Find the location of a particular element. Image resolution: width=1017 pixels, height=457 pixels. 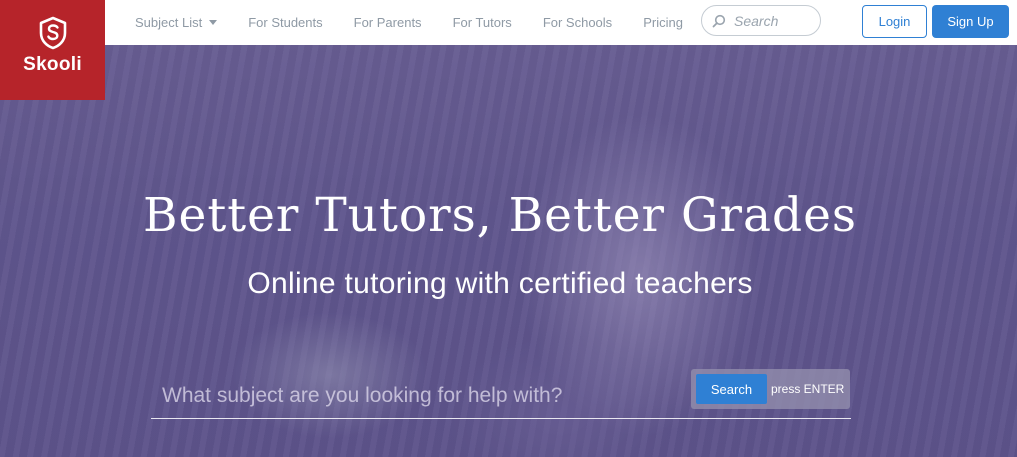

logo-text: Skooli is located at coordinates (52, 64).